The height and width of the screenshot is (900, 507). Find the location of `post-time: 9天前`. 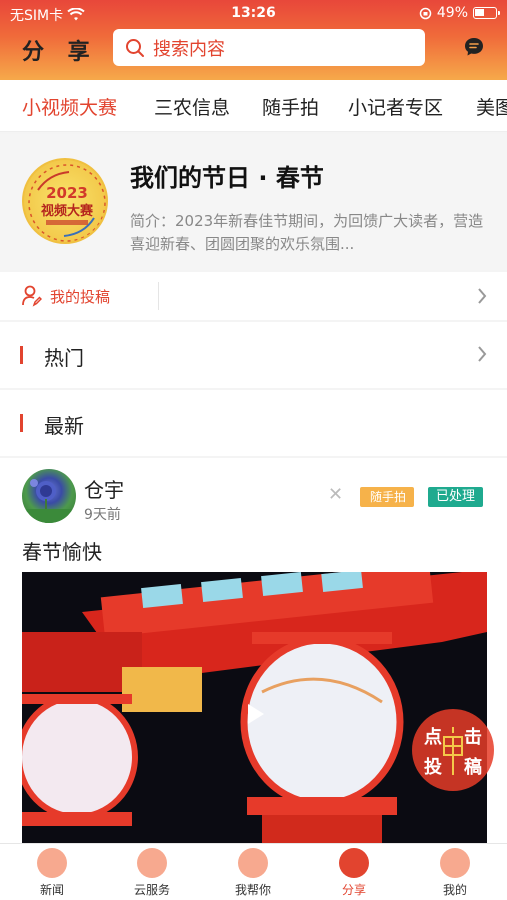

post-time: 9天前 is located at coordinates (102, 515).